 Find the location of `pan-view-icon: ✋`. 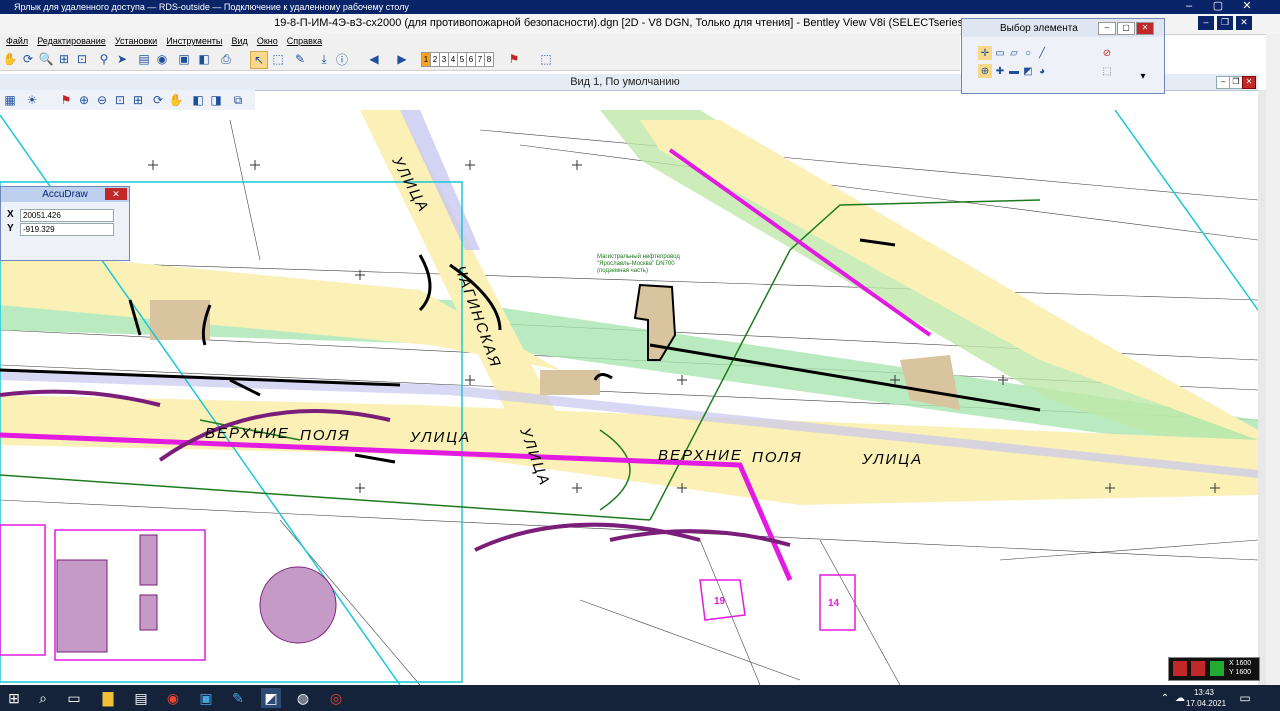

pan-view-icon: ✋ is located at coordinates (176, 100).